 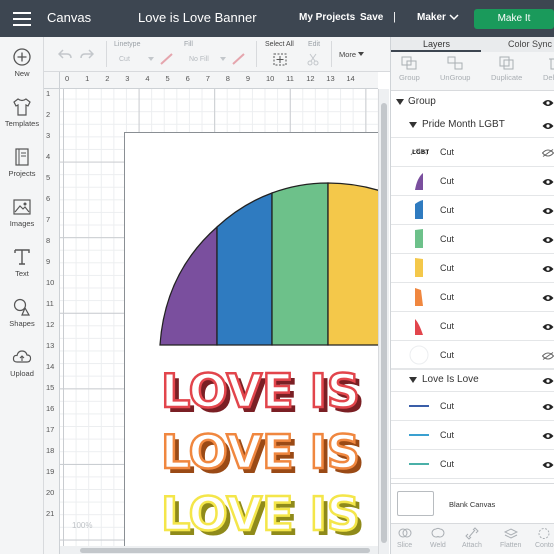 I want to click on rainbow-stripe-green, so click(x=300, y=264).